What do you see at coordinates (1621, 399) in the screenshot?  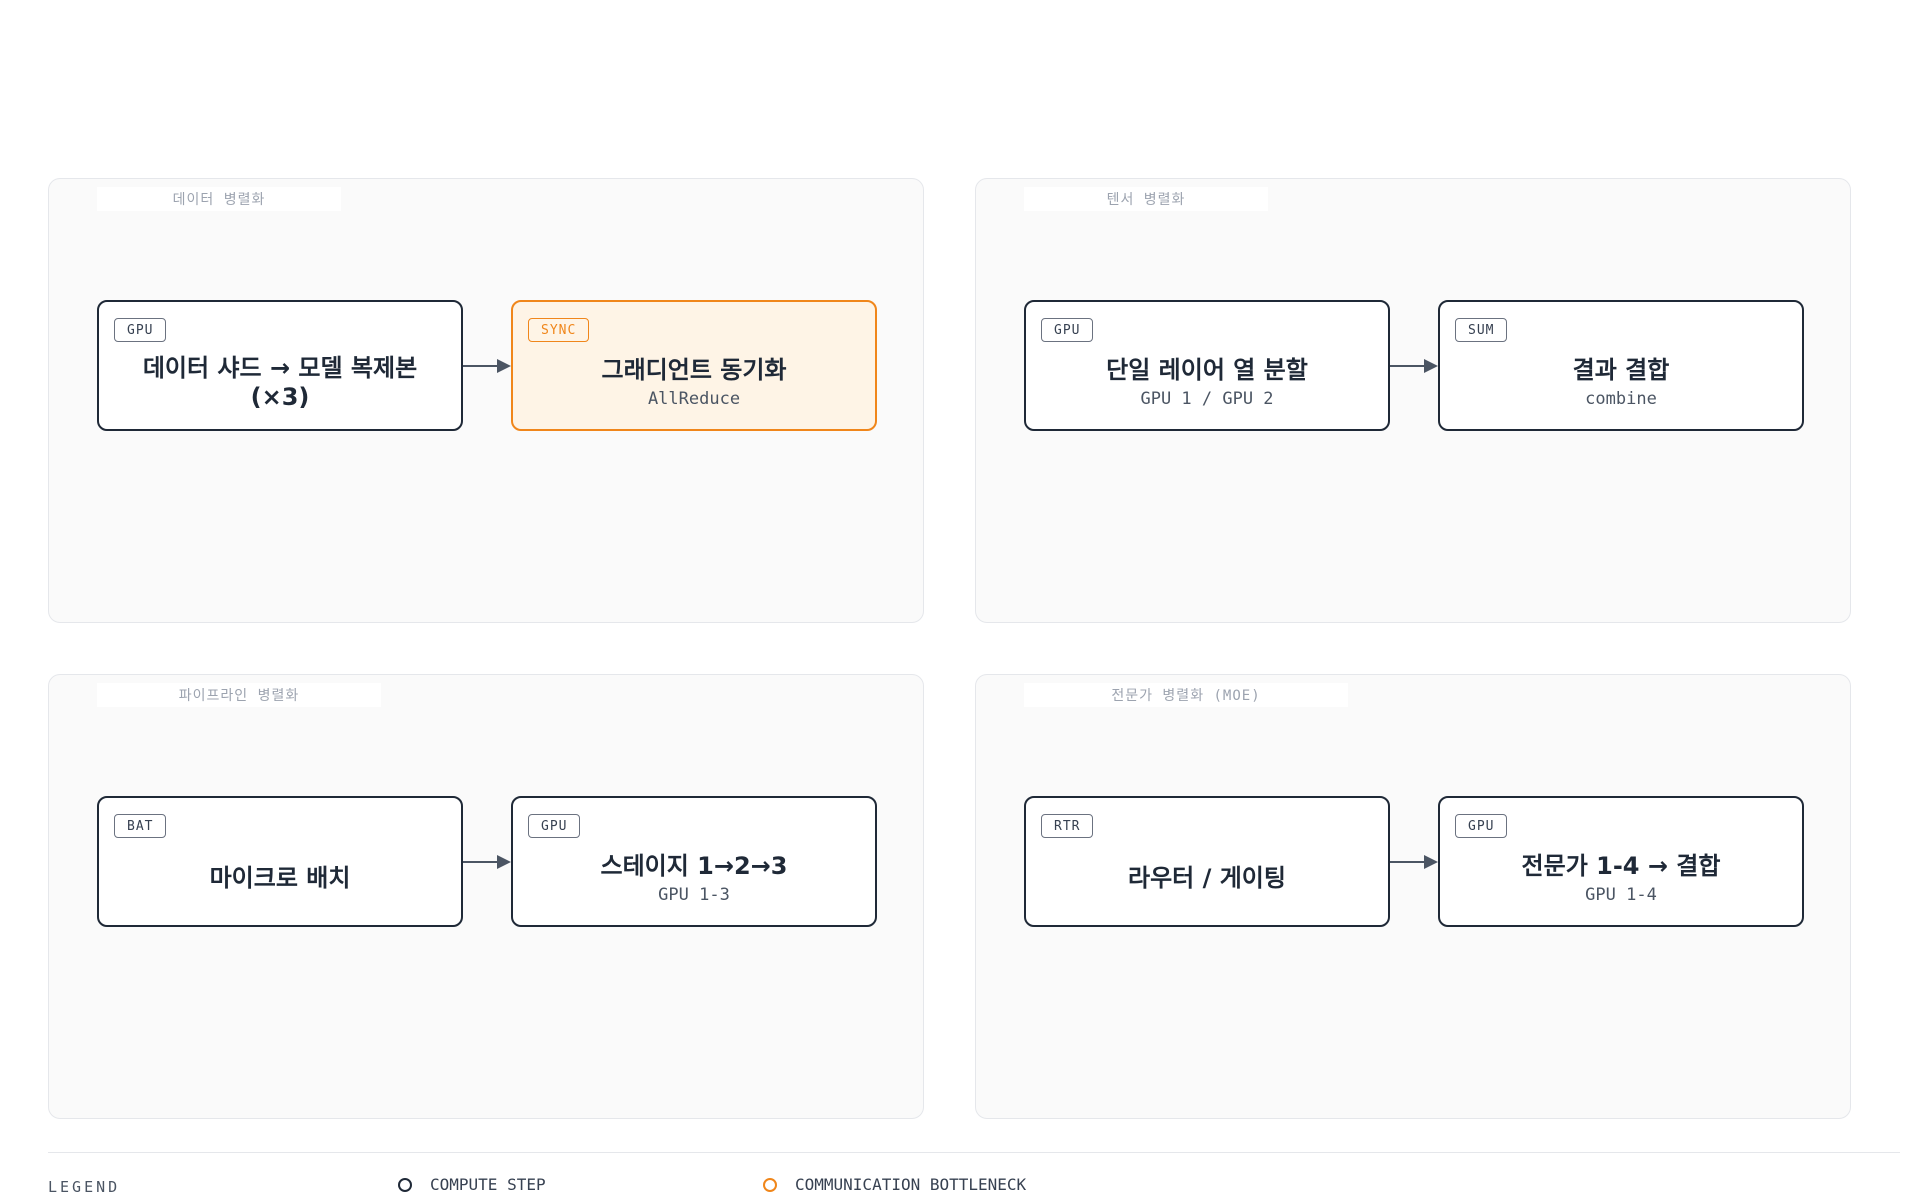 I see `node-subtitle: combine` at bounding box center [1621, 399].